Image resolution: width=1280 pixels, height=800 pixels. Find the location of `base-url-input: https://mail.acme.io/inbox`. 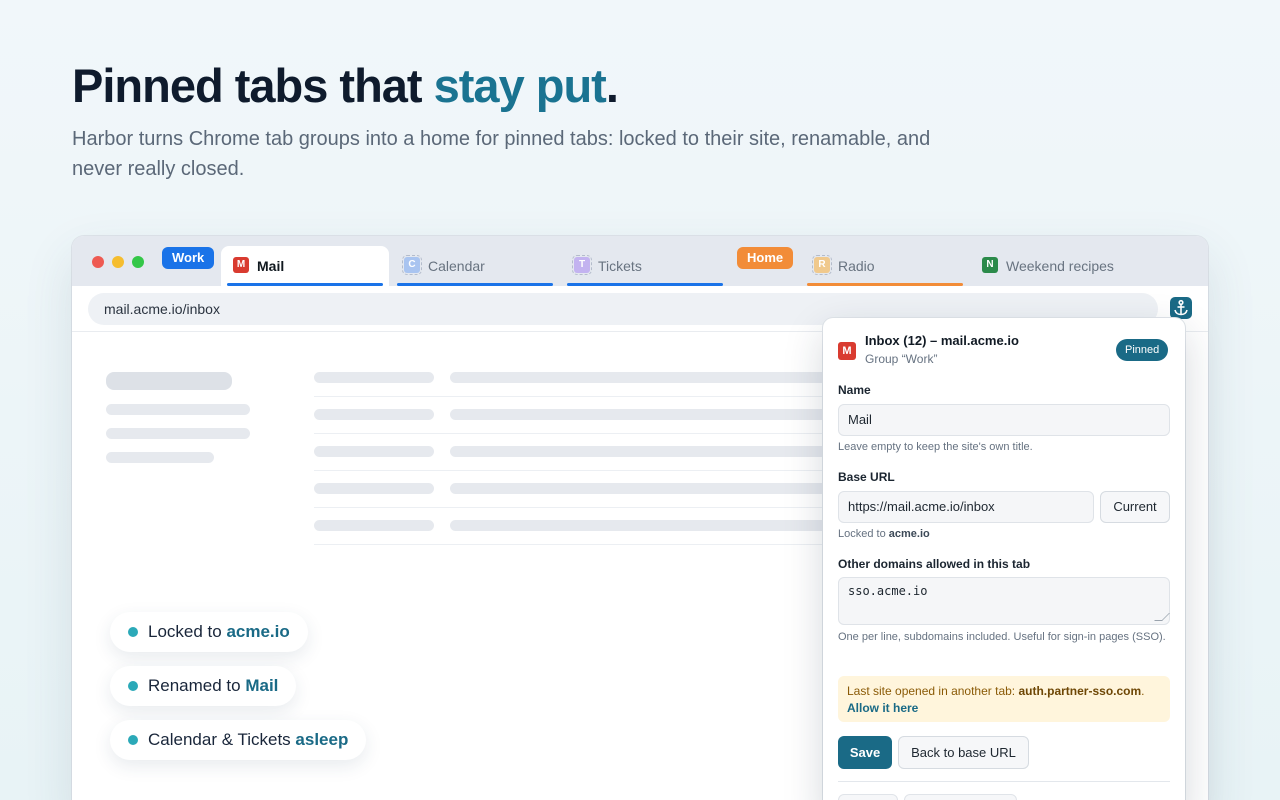

base-url-input: https://mail.acme.io/inbox is located at coordinates (966, 507).